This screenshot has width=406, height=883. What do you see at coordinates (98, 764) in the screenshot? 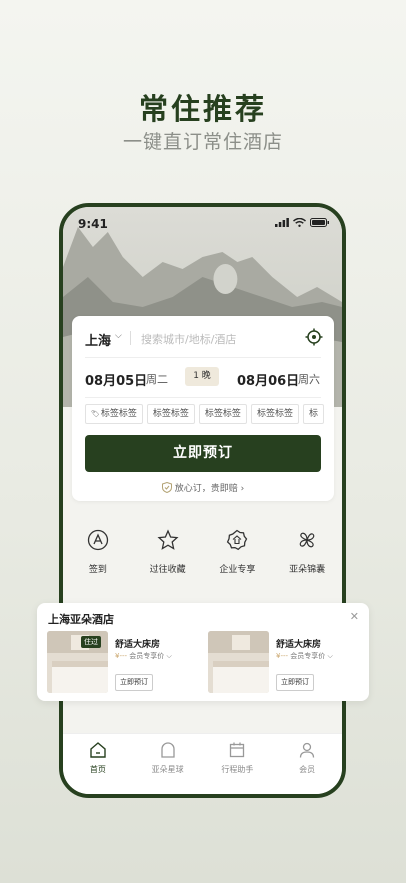
I see `tab-home: 首页` at bounding box center [98, 764].